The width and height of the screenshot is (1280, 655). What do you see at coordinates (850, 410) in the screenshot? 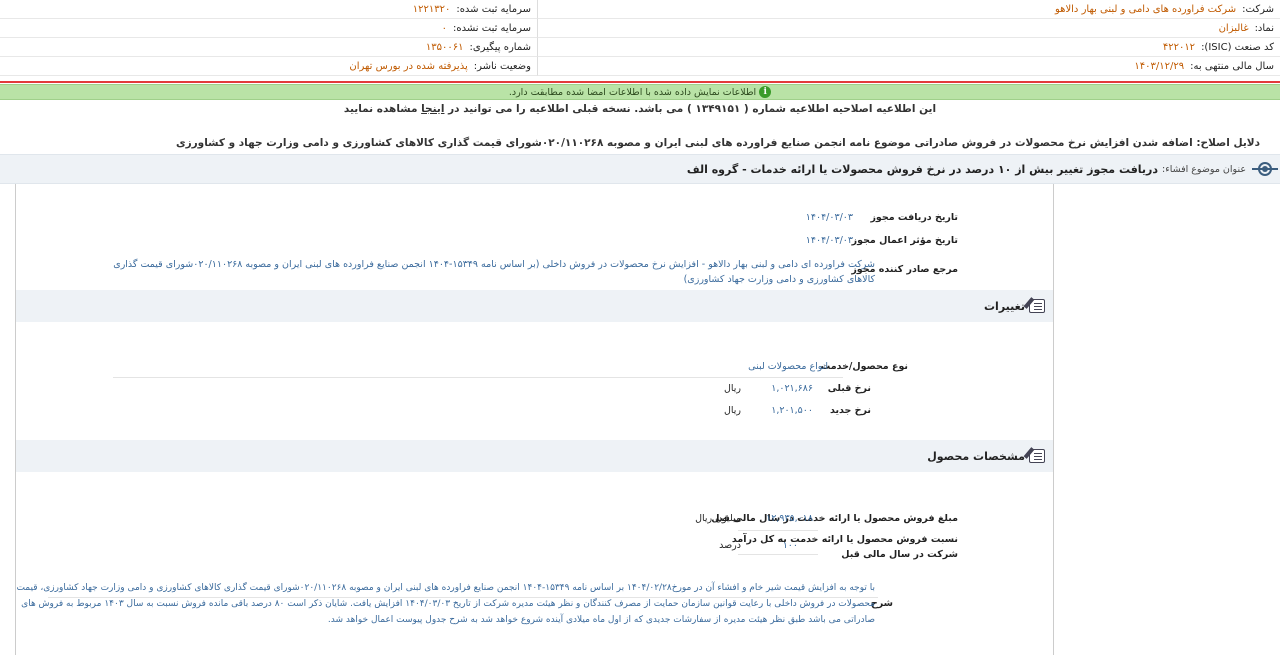
I see `new-rate-label: نرخ جدید` at bounding box center [850, 410].